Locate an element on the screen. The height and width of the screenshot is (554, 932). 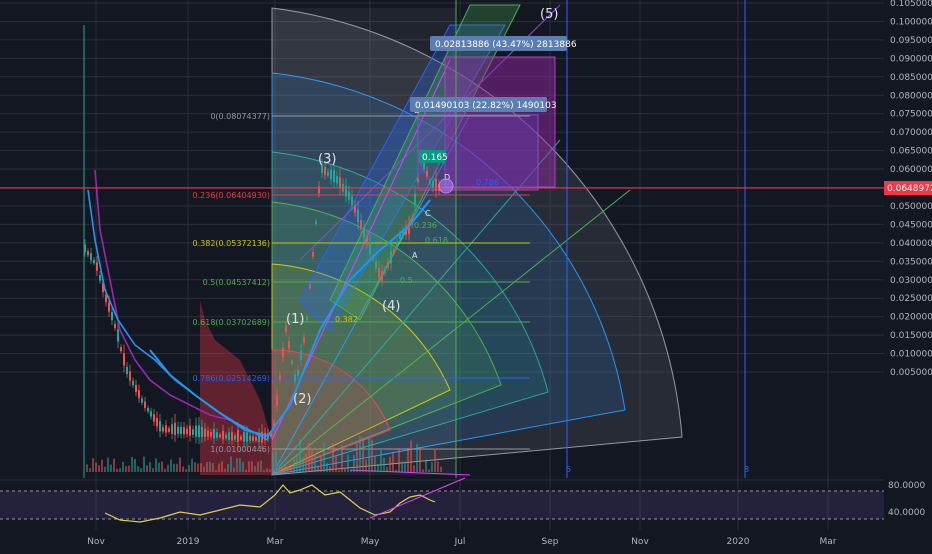
fib-level-label: 0.382(0.05372136) is located at coordinates (232, 243).